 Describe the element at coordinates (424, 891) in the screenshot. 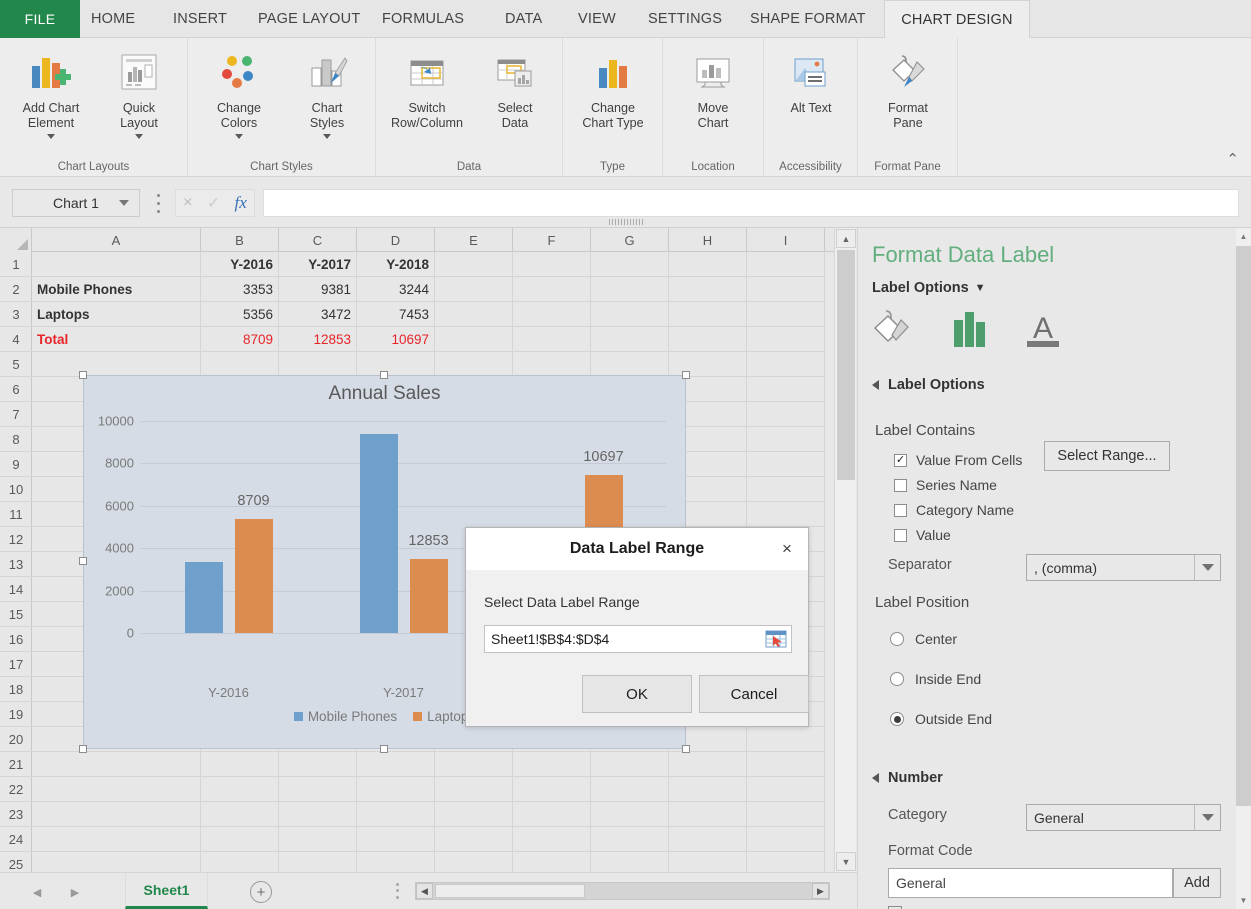

I see `scroll-left-icon: ◀` at that location.